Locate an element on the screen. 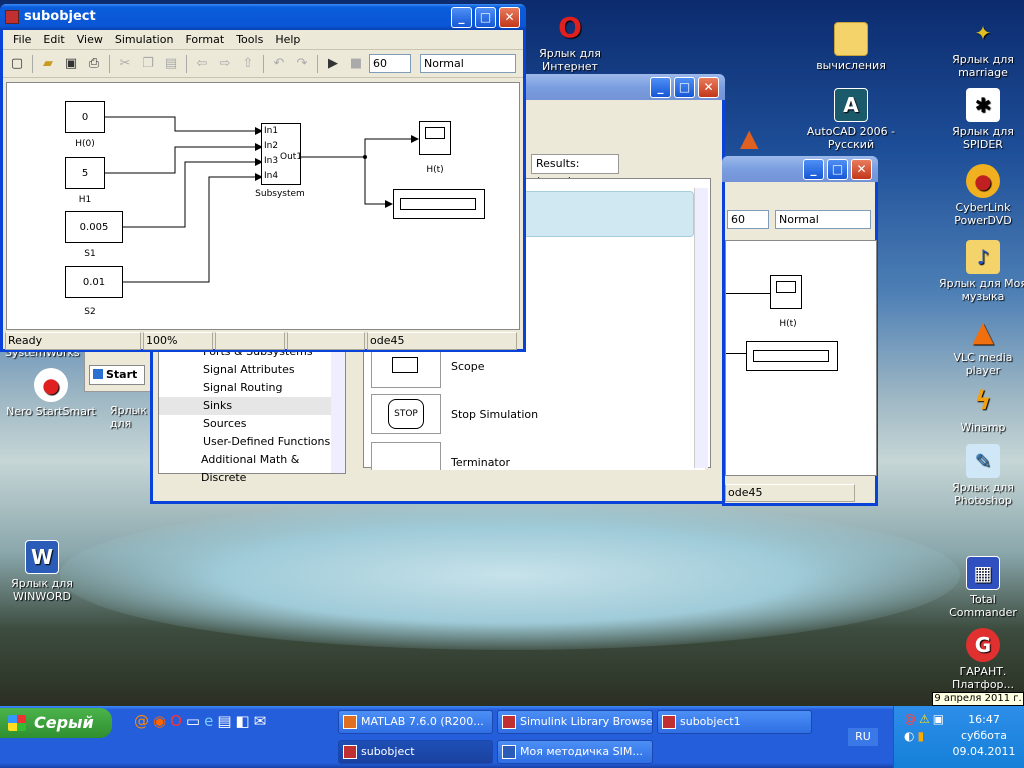 This screenshot has width=1024, height=768. calc-icon: ▤ is located at coordinates (224, 723).